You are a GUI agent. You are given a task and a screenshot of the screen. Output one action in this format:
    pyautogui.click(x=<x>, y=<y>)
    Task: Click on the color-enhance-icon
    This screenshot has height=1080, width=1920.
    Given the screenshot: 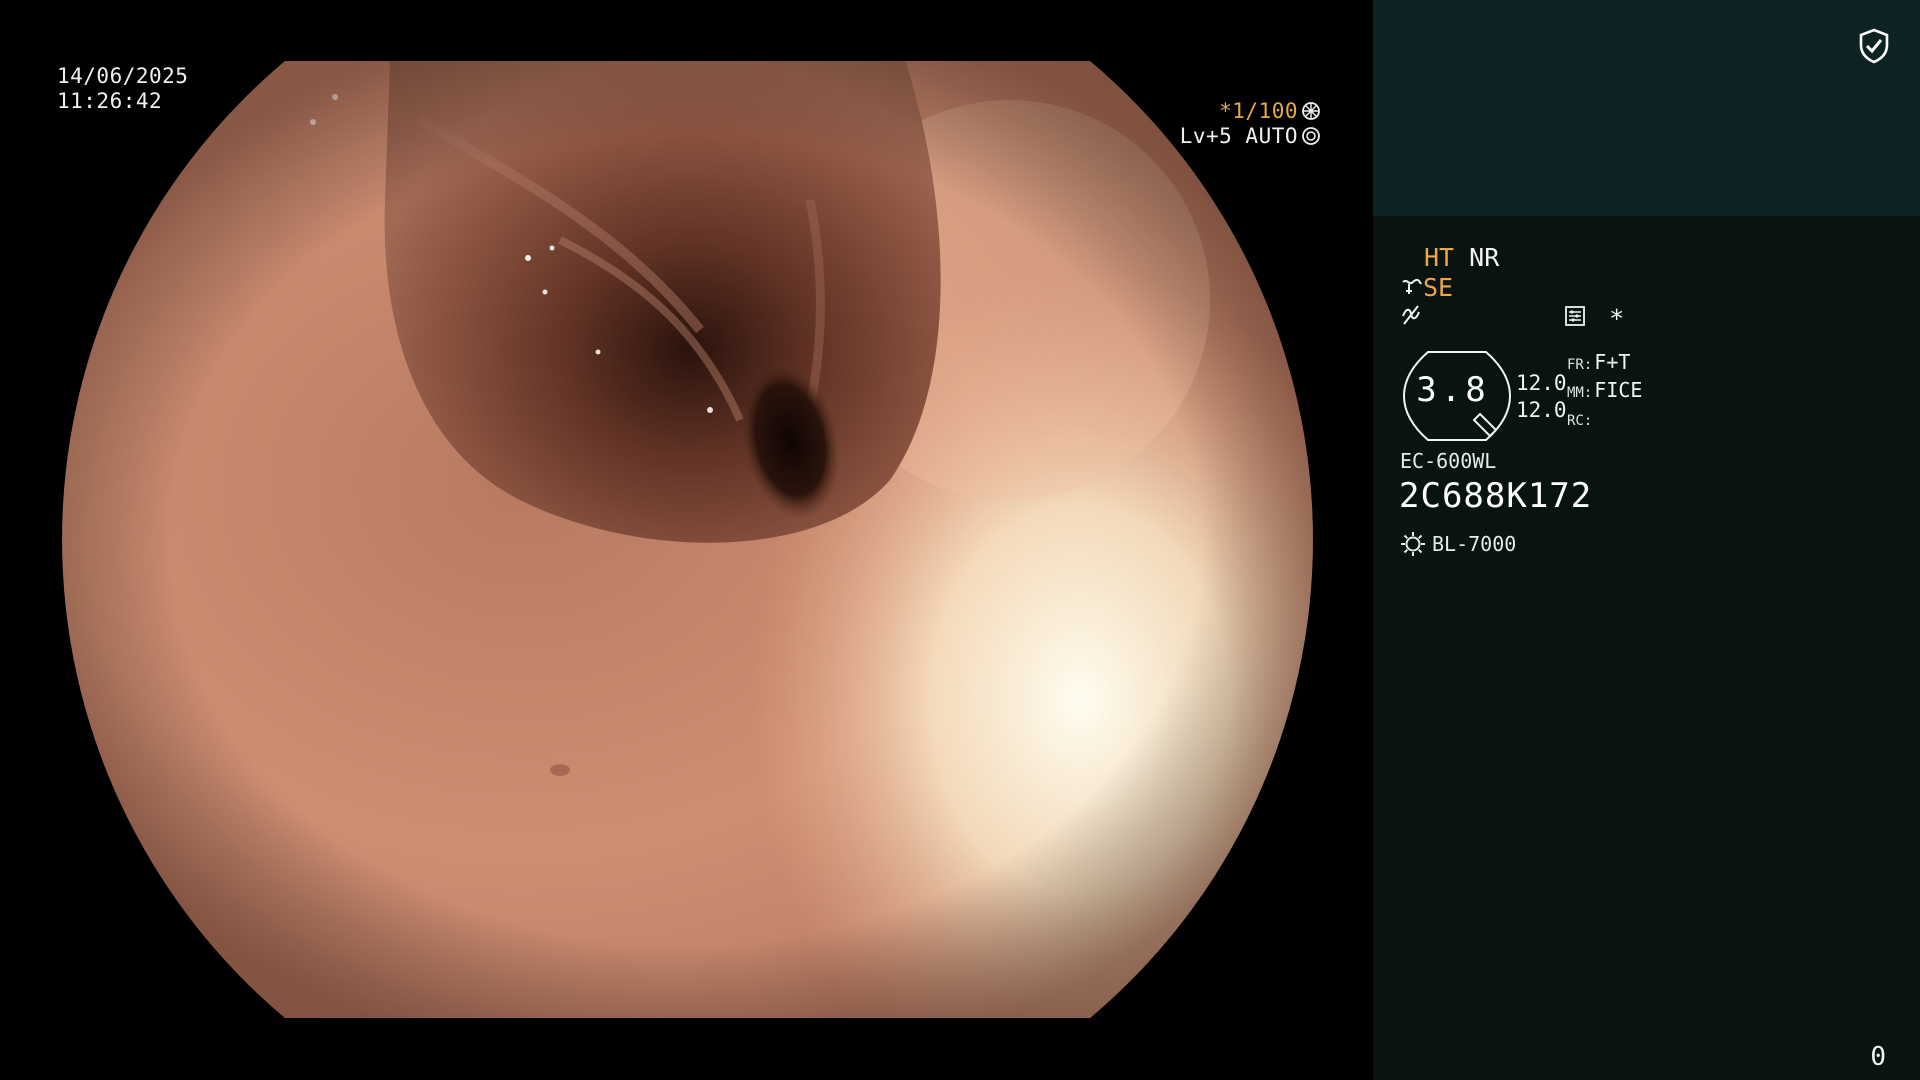 What is the action you would take?
    pyautogui.click(x=1411, y=317)
    